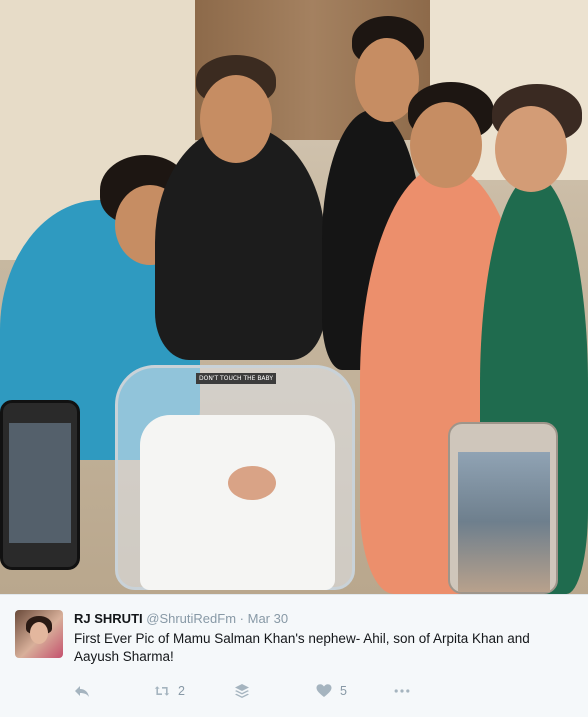  I want to click on phone-right, so click(503, 508).